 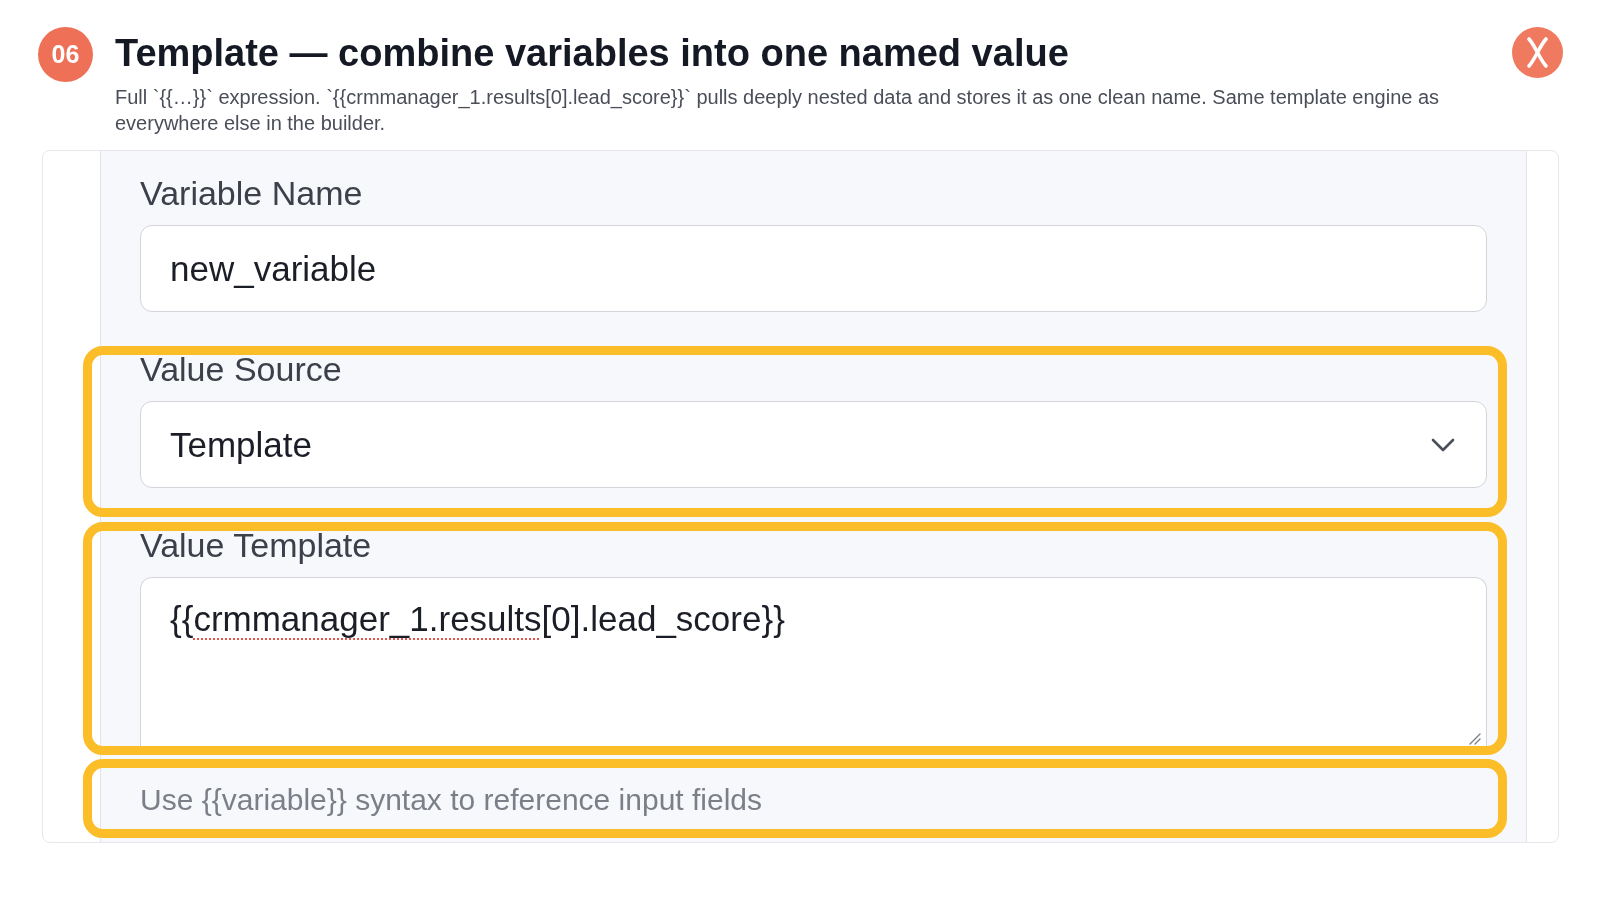 I want to click on select-dropdown: Template, so click(x=813, y=444).